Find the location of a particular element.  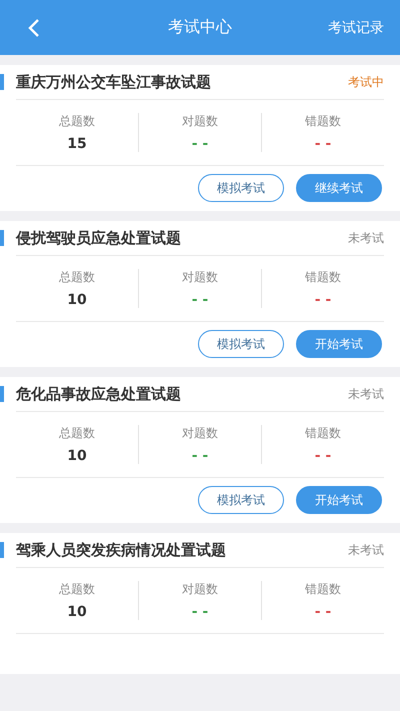

exam-title: 重庆万州公交车坠江事故试题 is located at coordinates (113, 82).